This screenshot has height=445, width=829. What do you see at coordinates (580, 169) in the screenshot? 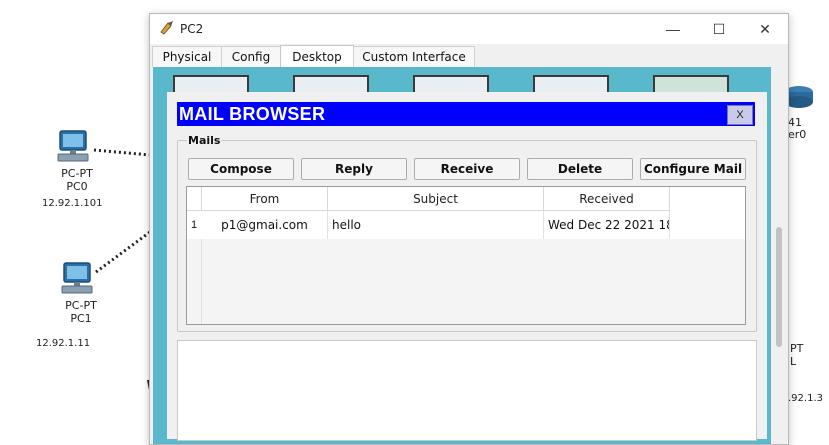
I see `delete-button: Delete` at bounding box center [580, 169].